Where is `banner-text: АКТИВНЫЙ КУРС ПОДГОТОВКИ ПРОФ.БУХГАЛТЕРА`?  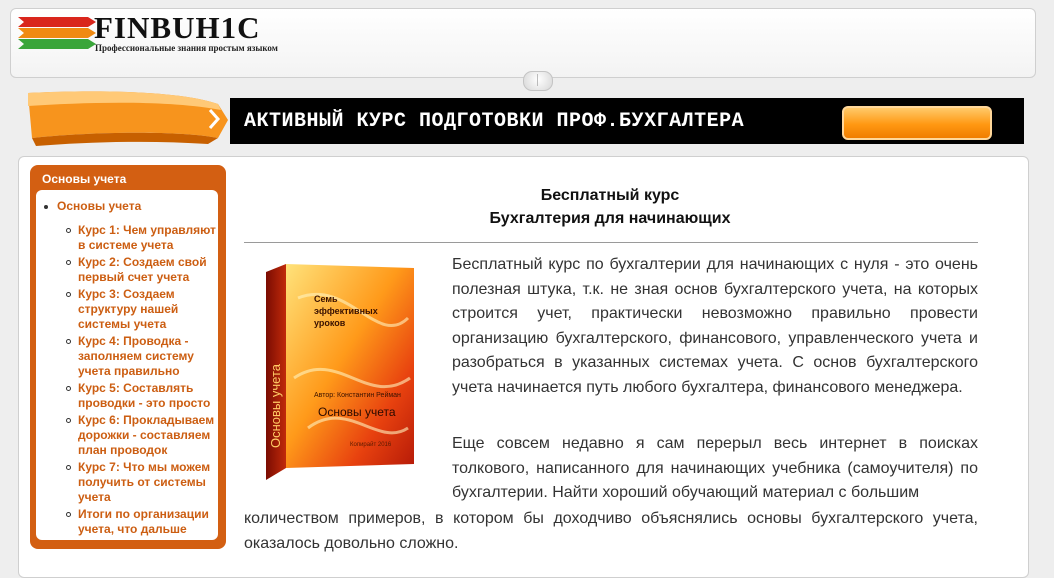
banner-text: АКТИВНЫЙ КУРС ПОДГОТОВКИ ПРОФ.БУХГАЛТЕРА is located at coordinates (494, 121).